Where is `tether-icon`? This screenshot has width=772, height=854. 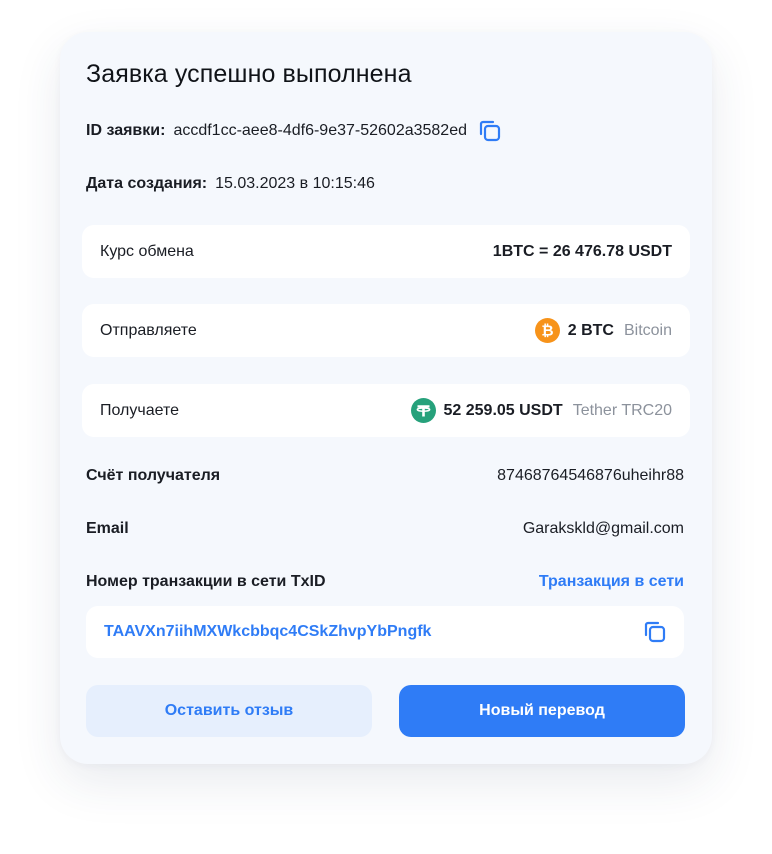
tether-icon is located at coordinates (423, 410).